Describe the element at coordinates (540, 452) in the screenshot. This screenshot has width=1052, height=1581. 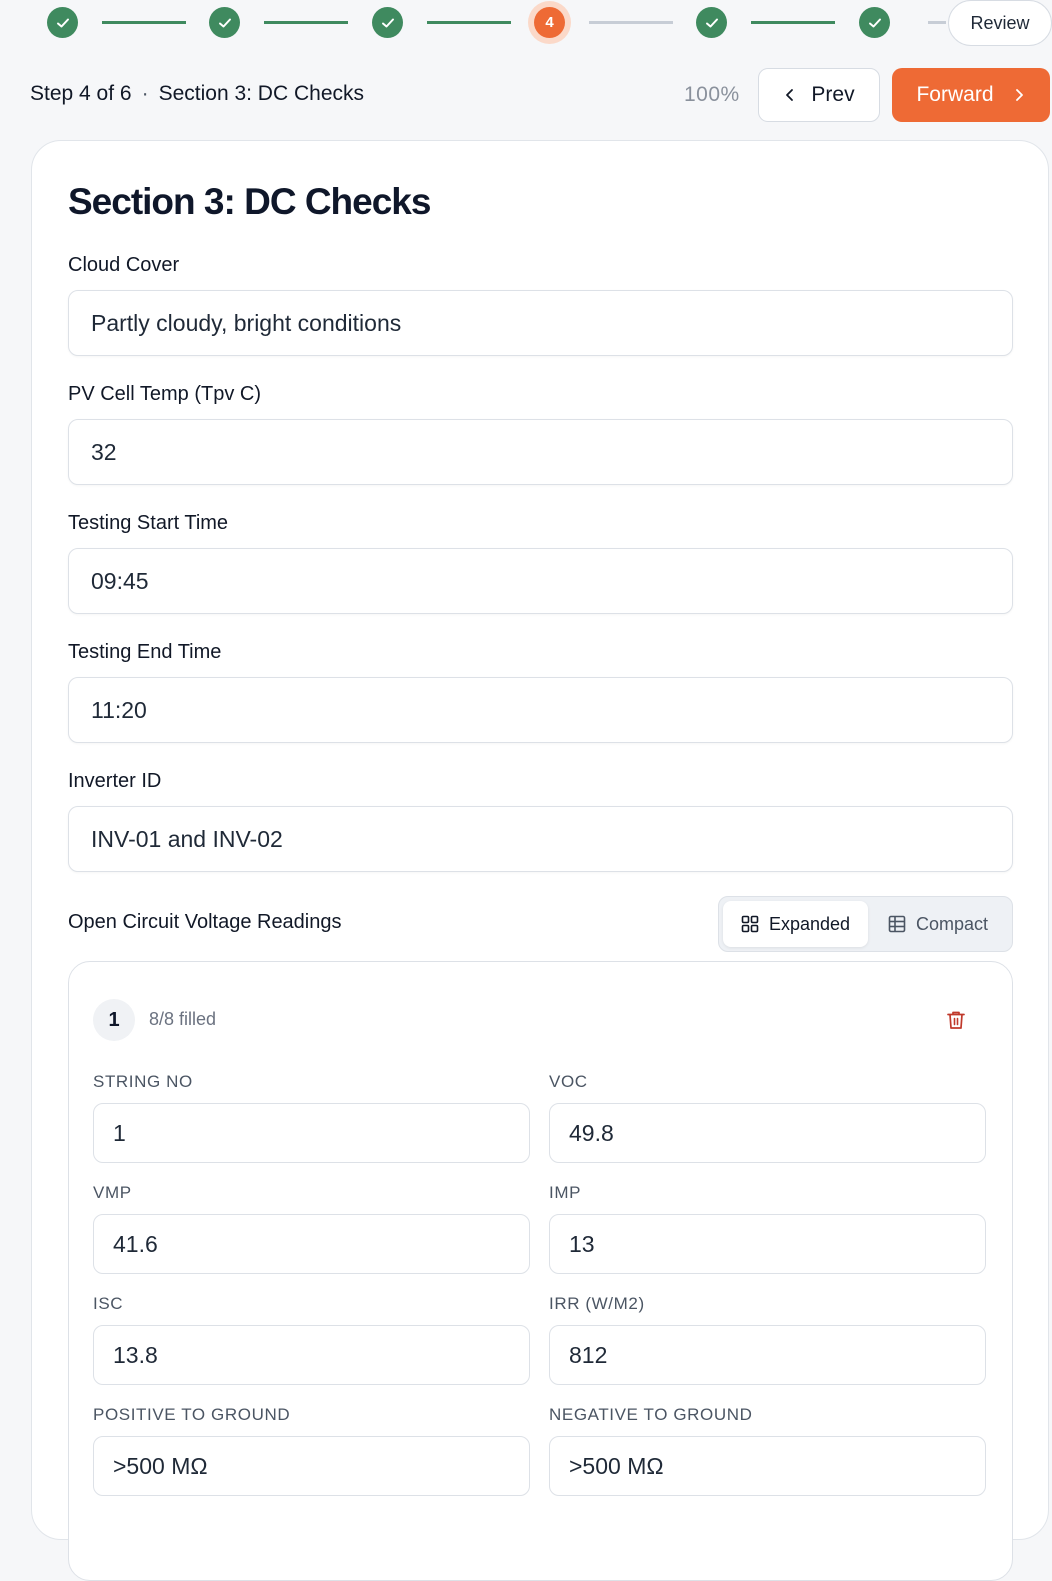
I see `pv-cell-temp-input: 32` at that location.